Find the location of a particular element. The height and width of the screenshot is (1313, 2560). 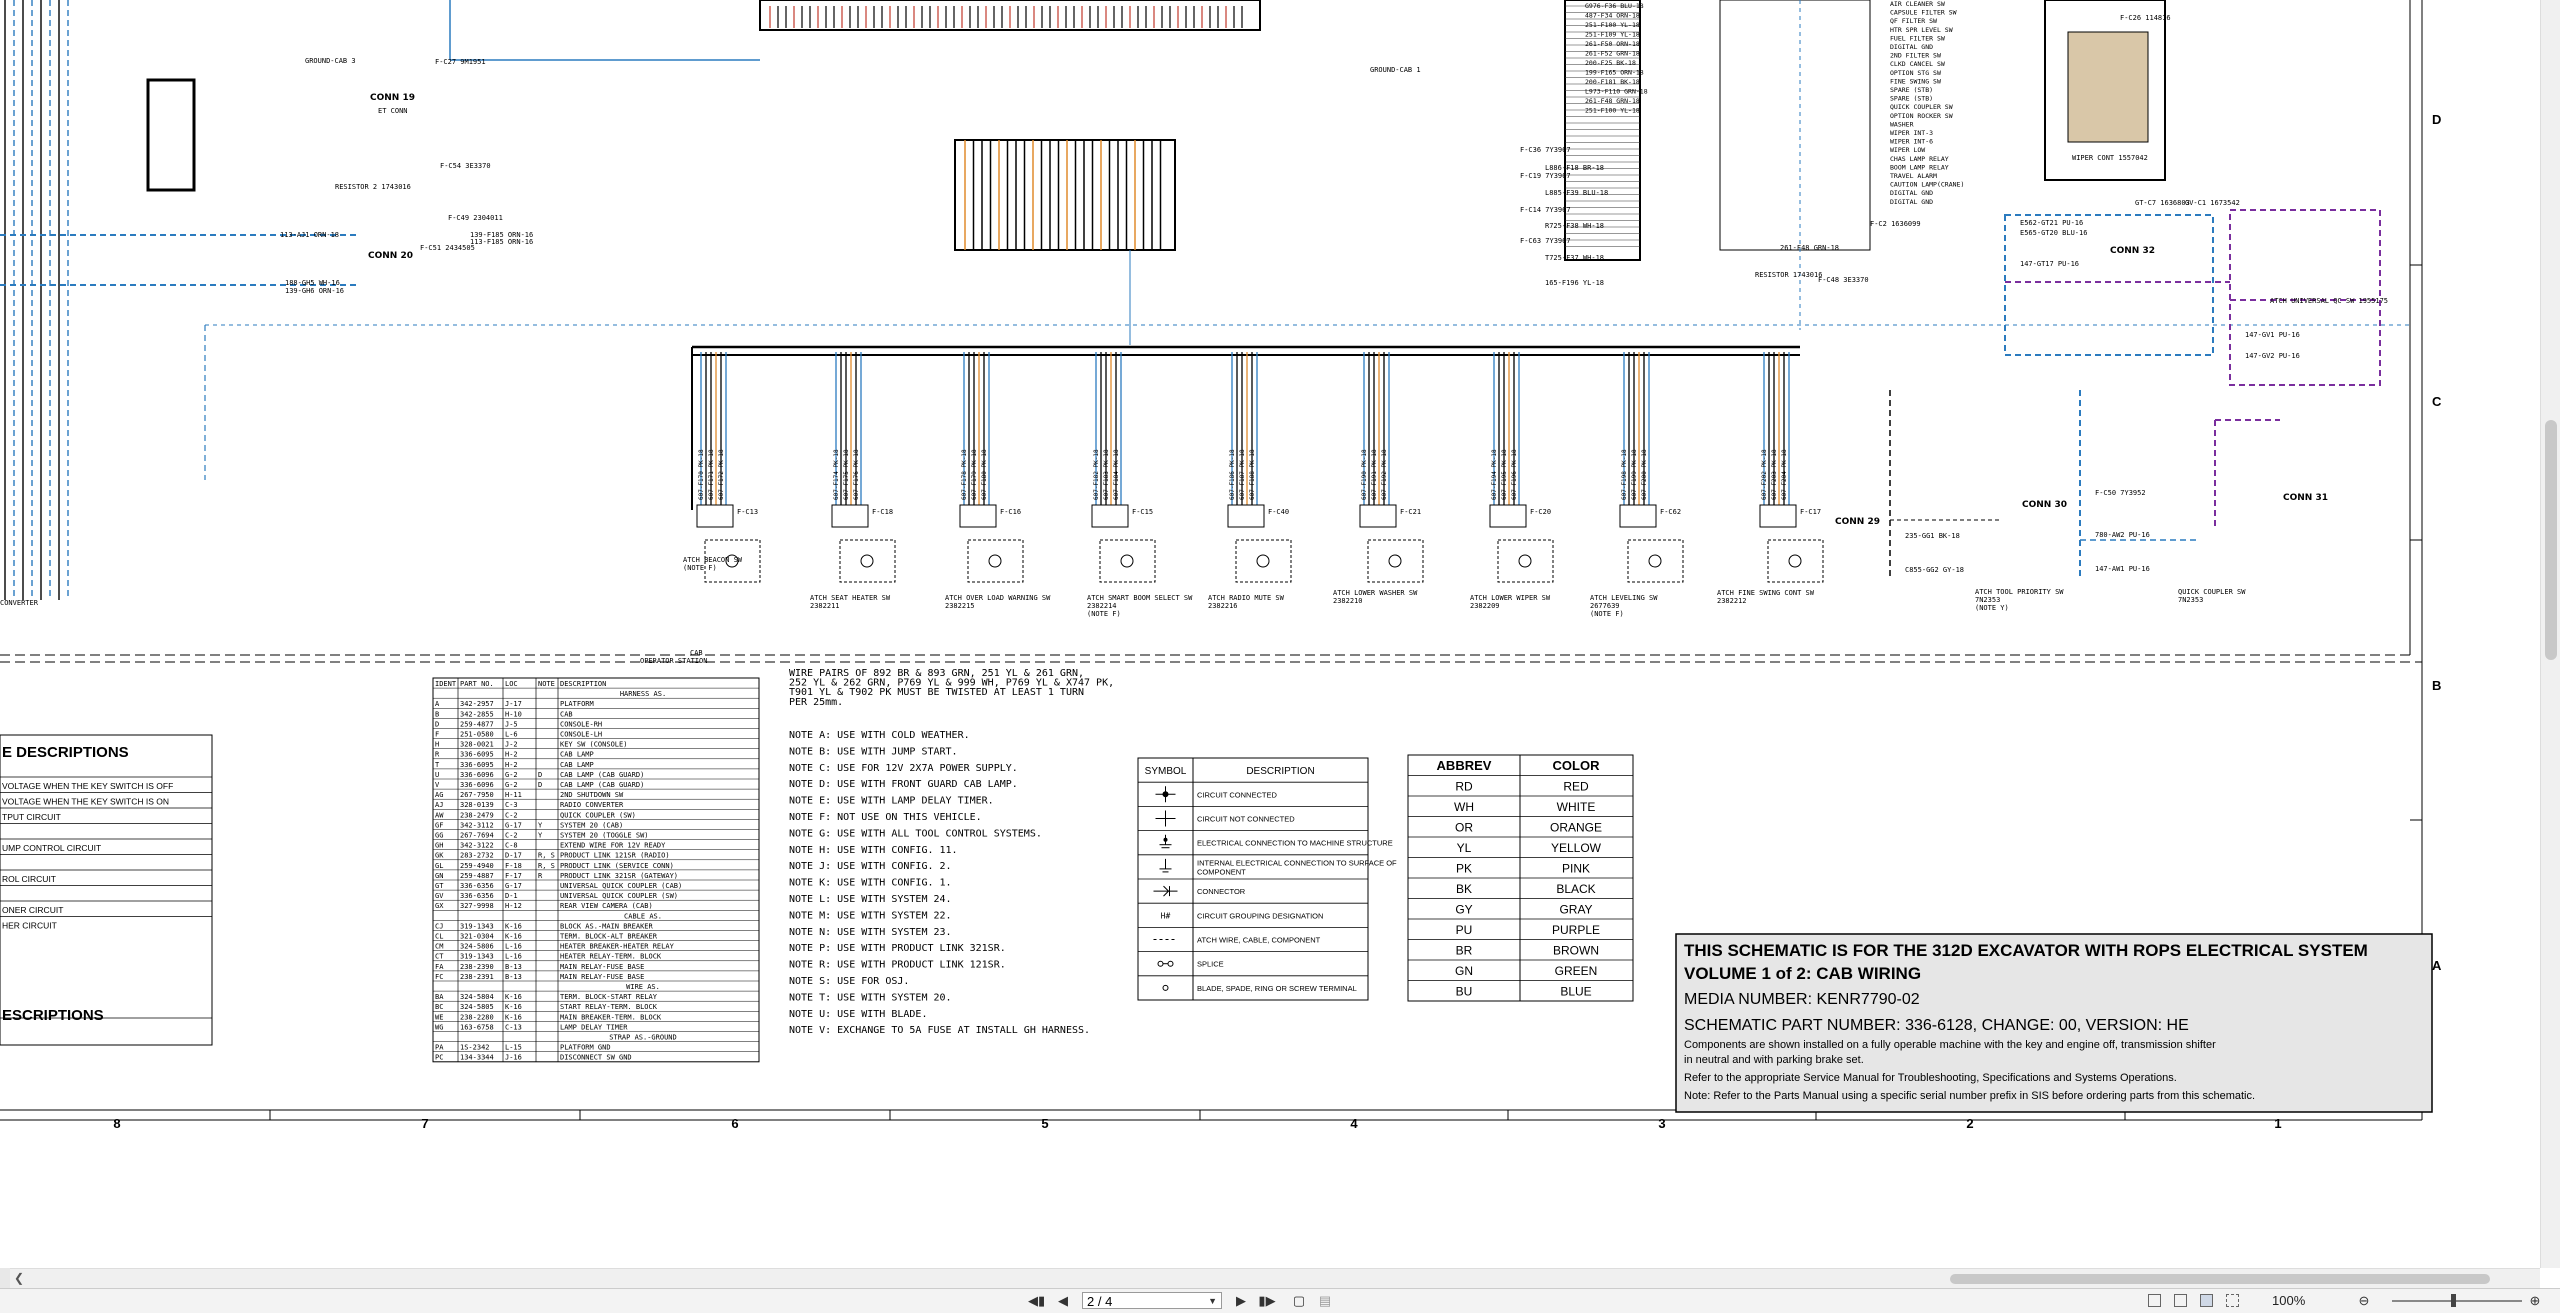

function-label-block is located at coordinates (1795, 125).